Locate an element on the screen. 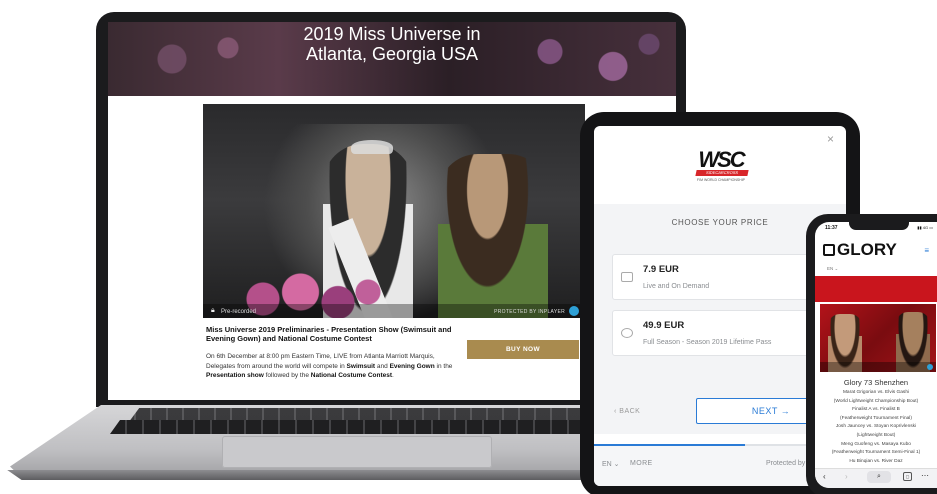 The image size is (937, 494). browser-more-icon: ⋯ is located at coordinates (925, 475).